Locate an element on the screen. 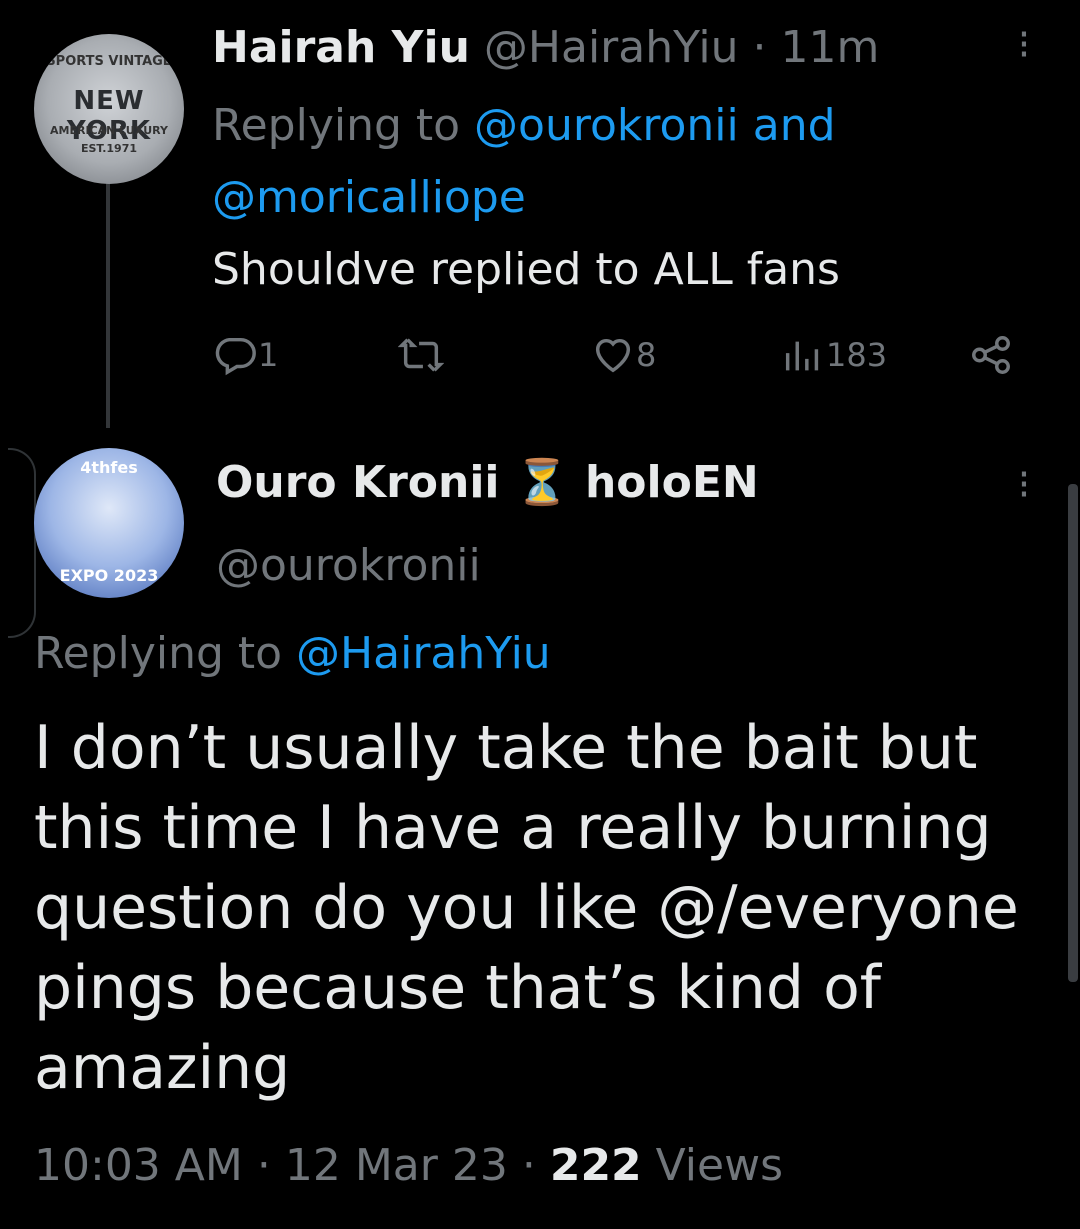 The height and width of the screenshot is (1229, 1080). thread-bracket is located at coordinates (22, 543).